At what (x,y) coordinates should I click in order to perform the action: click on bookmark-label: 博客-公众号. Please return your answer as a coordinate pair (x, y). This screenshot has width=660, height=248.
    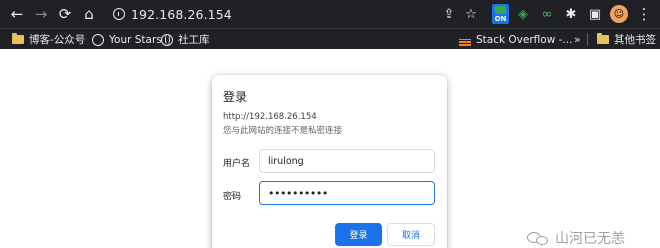
    Looking at the image, I should click on (57, 40).